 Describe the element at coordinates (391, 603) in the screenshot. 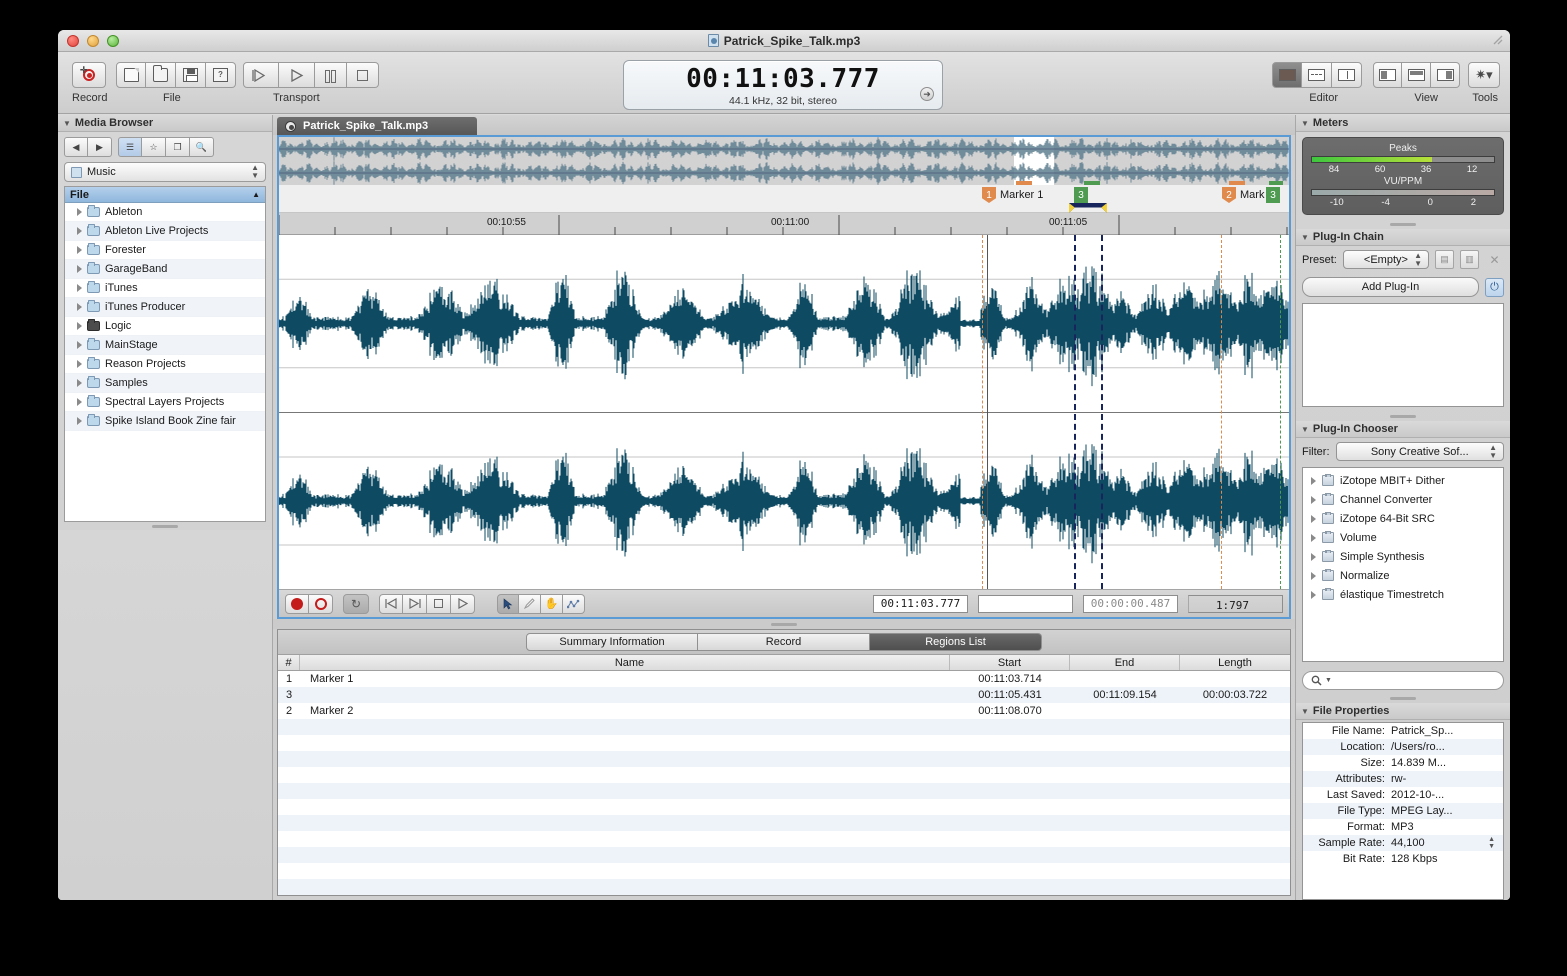

I see `go-to-start-button` at that location.